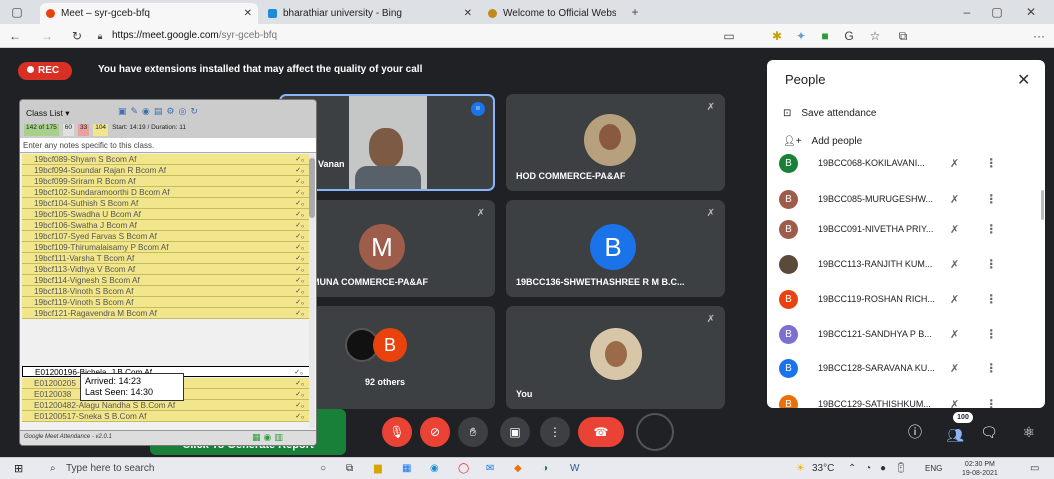 The height and width of the screenshot is (479, 1054). I want to click on clock: 02:30 PM 19-08-2021, so click(980, 469).